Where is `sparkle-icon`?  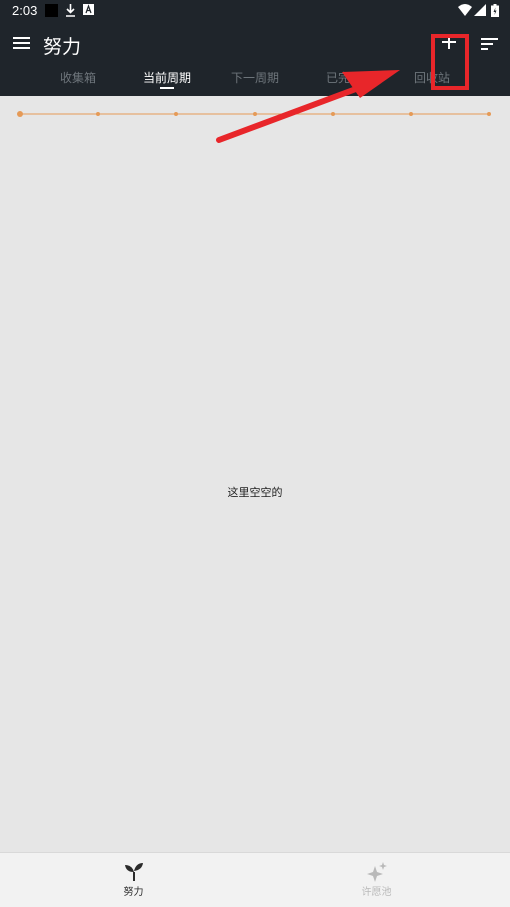 sparkle-icon is located at coordinates (377, 872).